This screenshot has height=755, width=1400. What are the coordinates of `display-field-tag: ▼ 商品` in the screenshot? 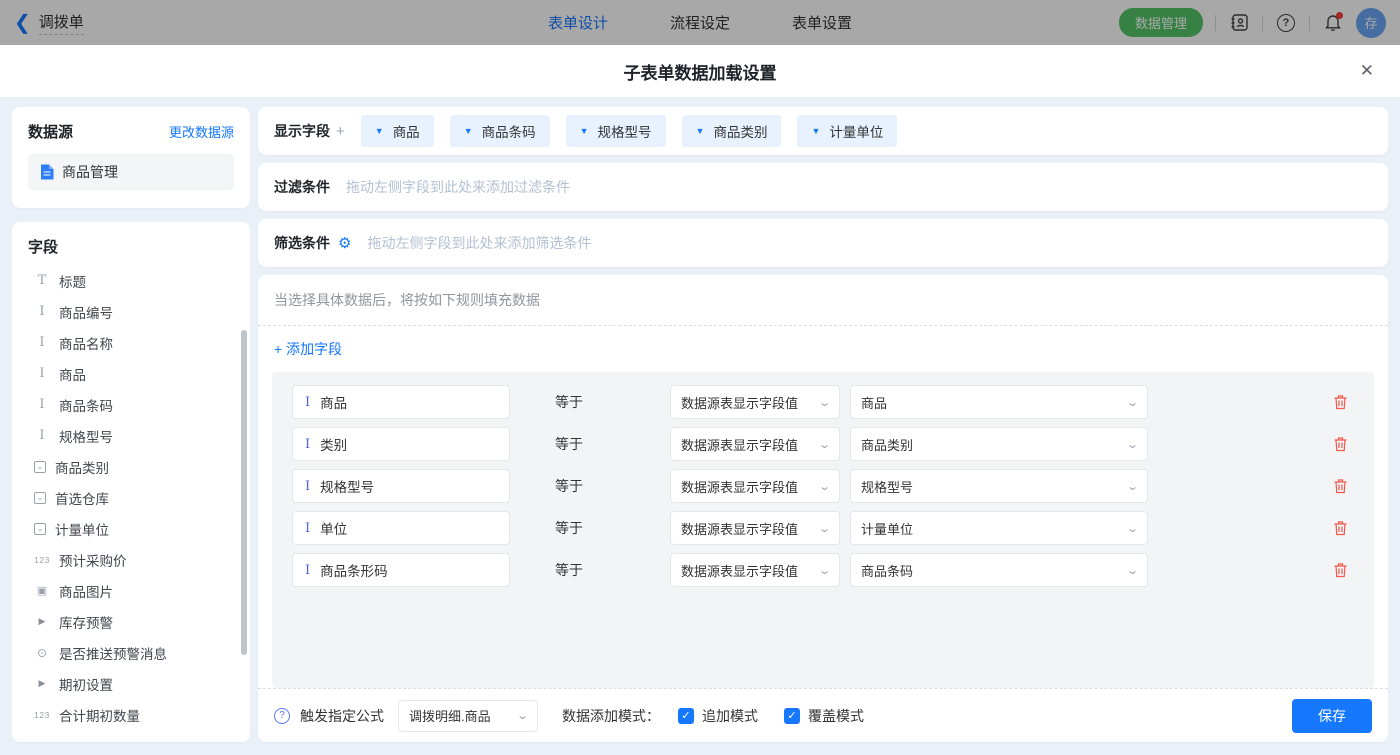 It's located at (397, 131).